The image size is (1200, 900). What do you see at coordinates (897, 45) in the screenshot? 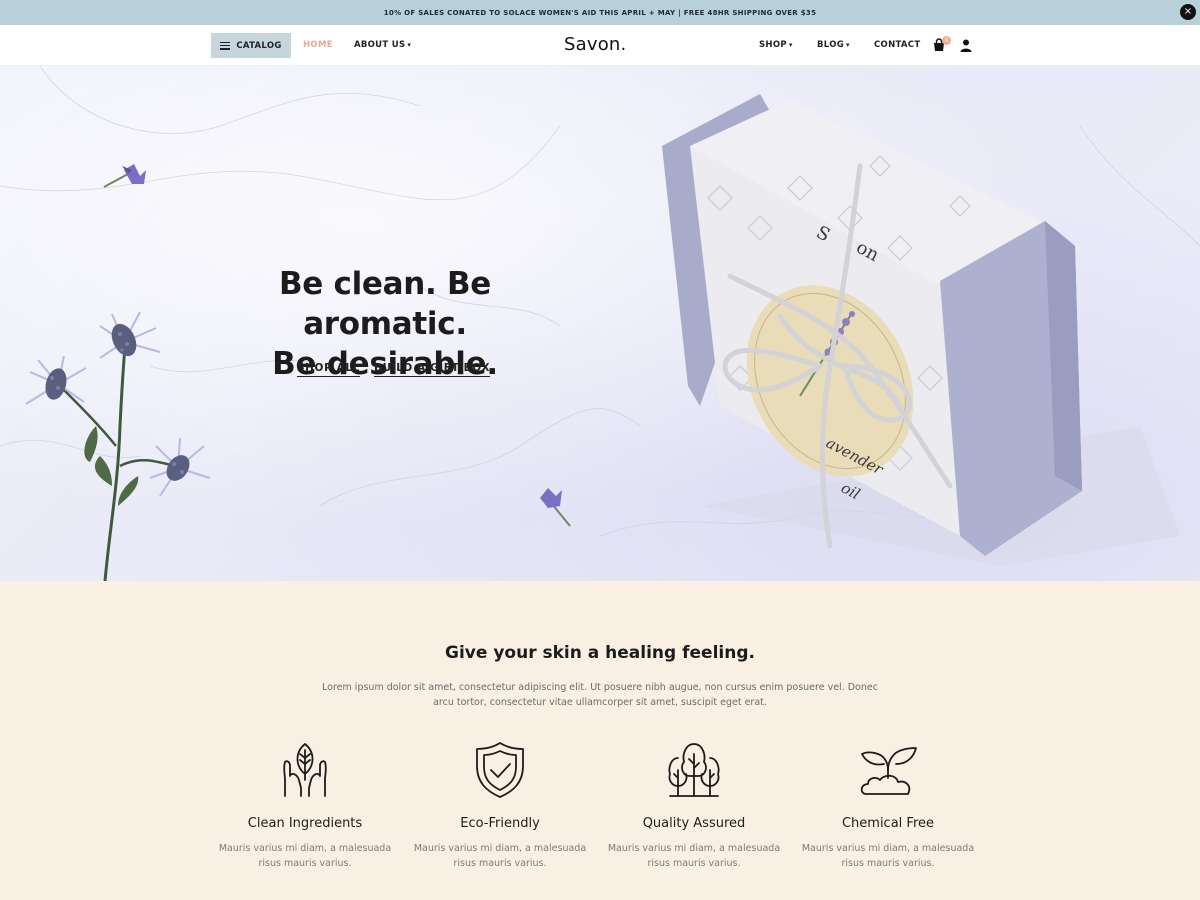
I see `nav-contact: CONTACT` at bounding box center [897, 45].